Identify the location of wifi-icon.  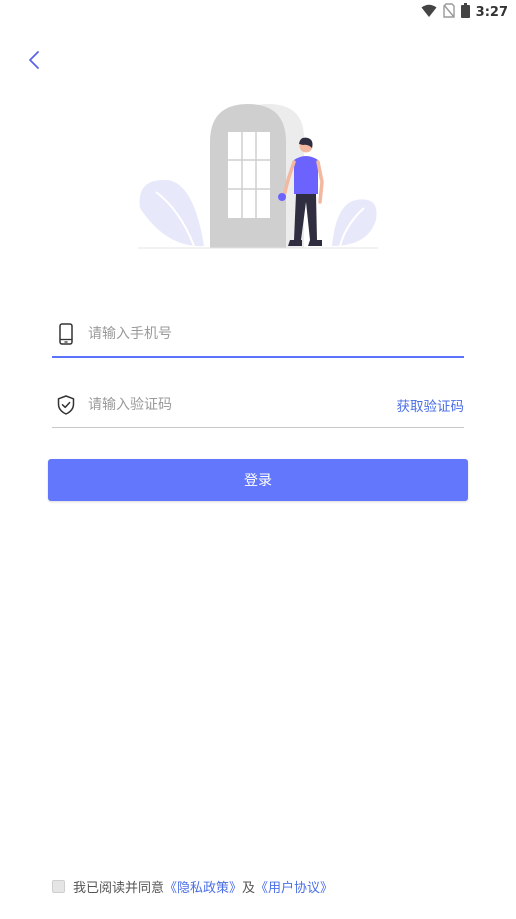
(429, 12).